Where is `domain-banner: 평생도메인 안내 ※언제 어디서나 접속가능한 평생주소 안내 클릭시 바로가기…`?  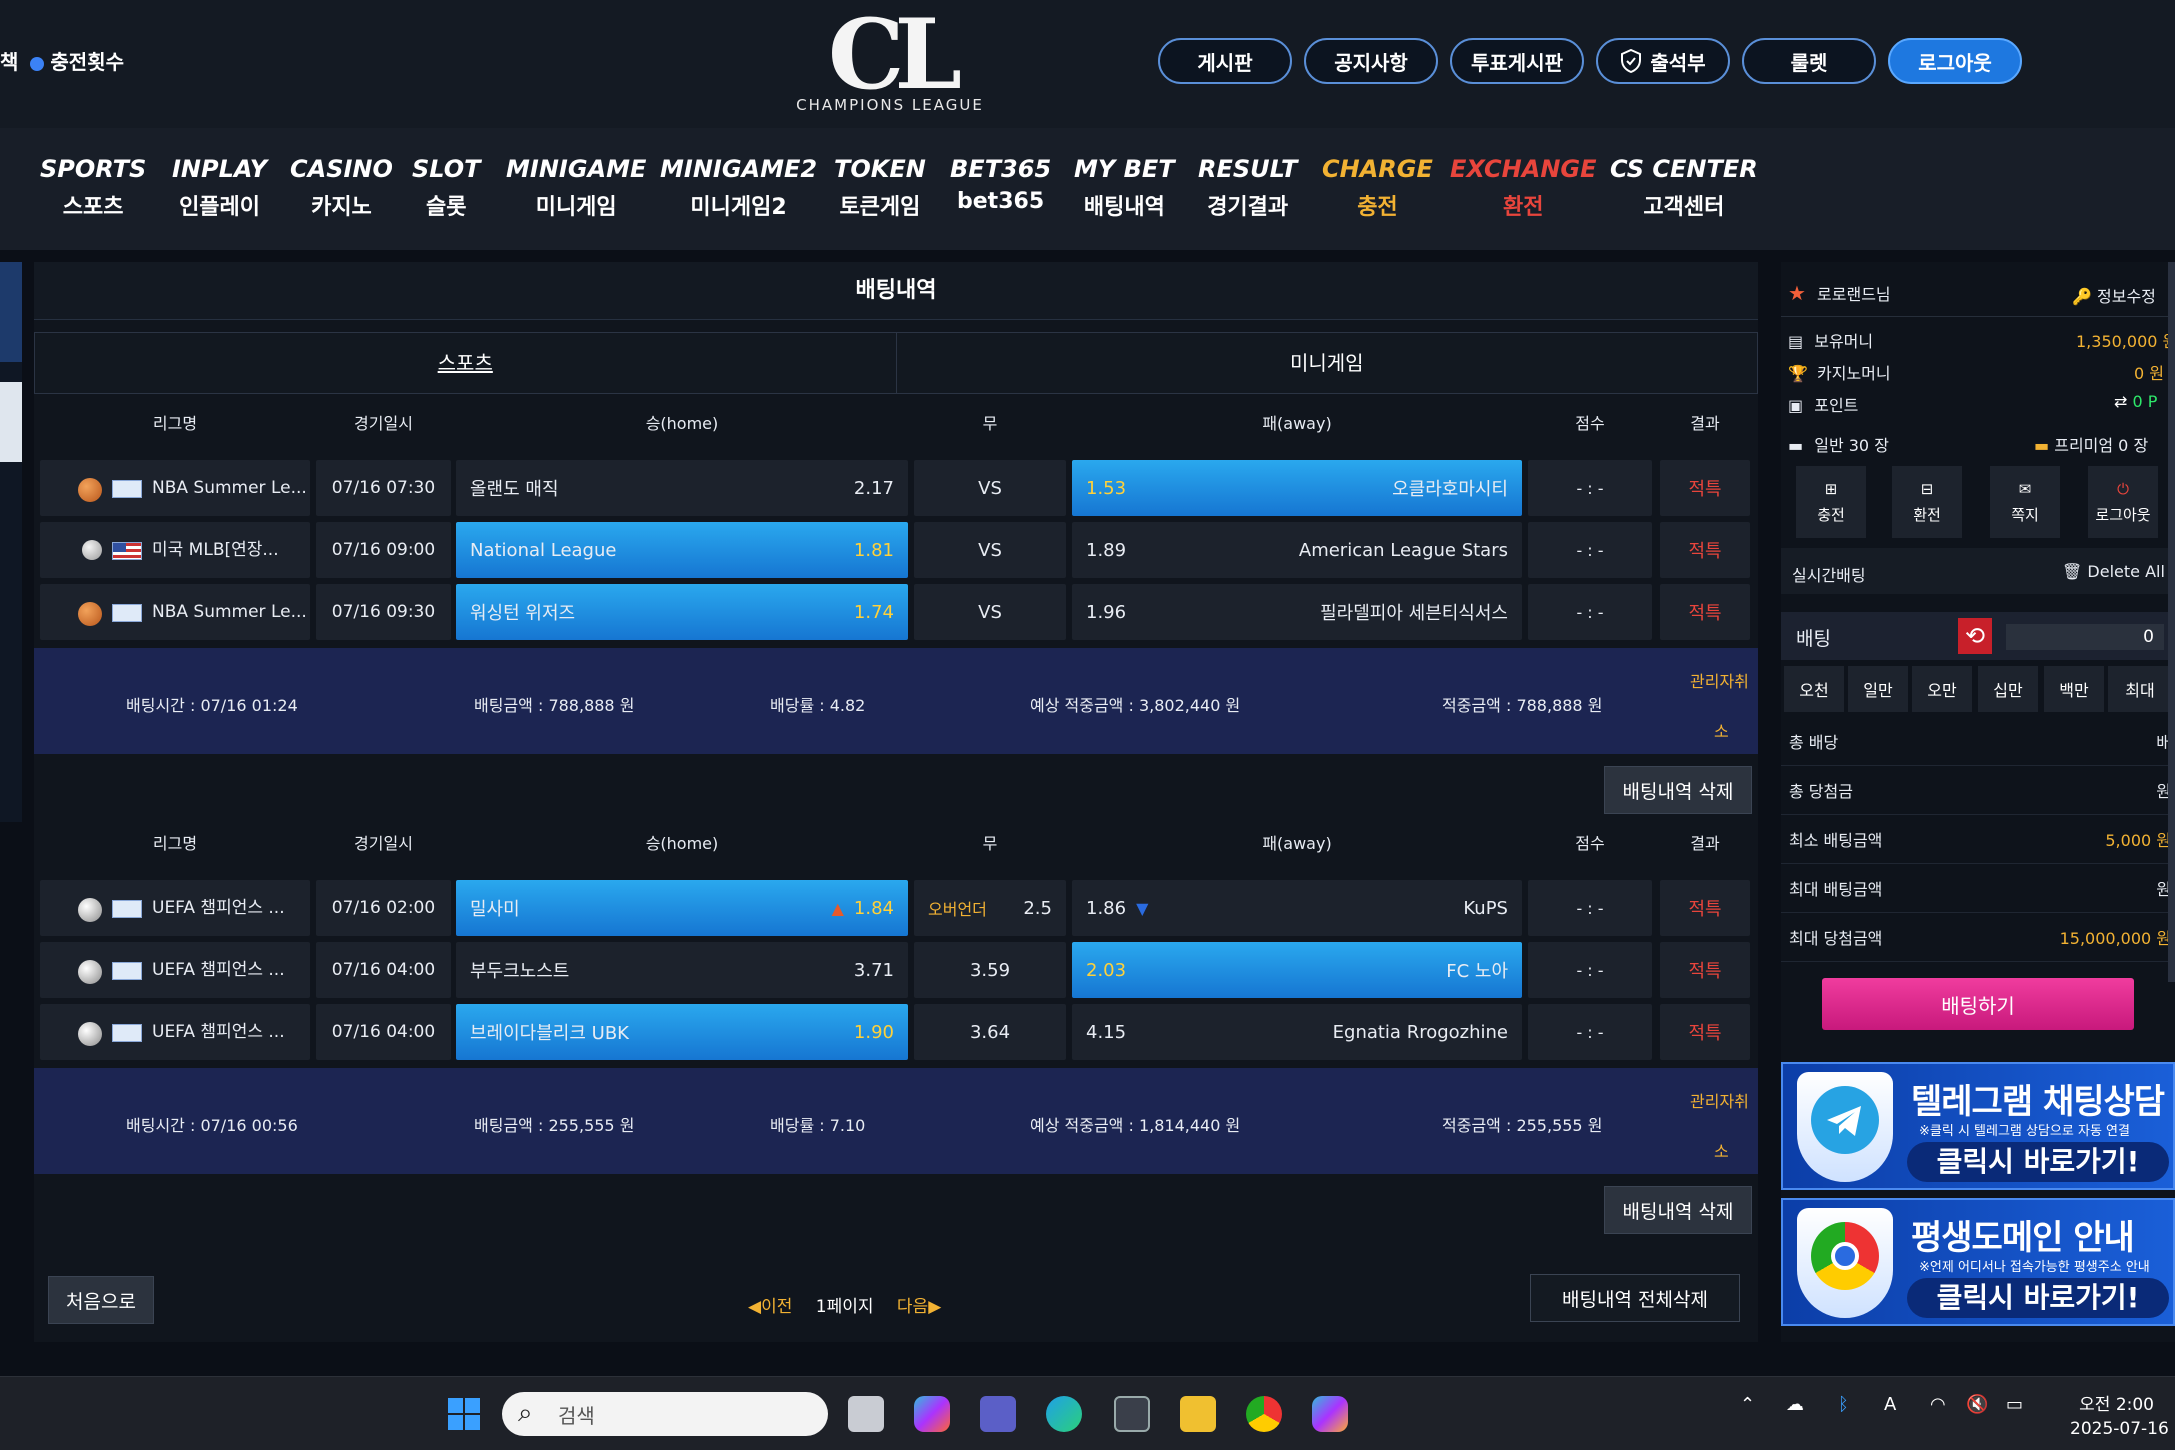 domain-banner: 평생도메인 안내 ※언제 어디서나 접속가능한 평생주소 안내 클릭시 바로가기… is located at coordinates (1978, 1262).